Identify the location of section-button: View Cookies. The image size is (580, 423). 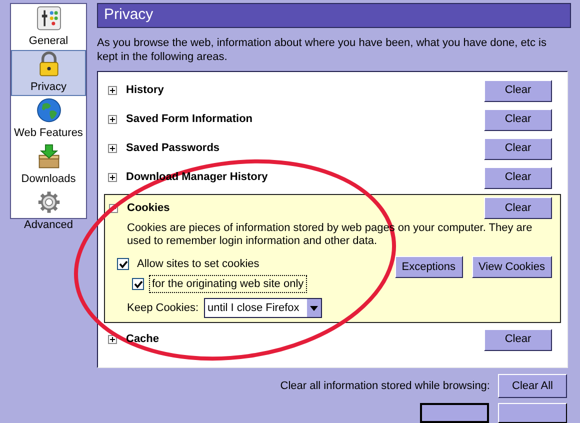
(512, 267).